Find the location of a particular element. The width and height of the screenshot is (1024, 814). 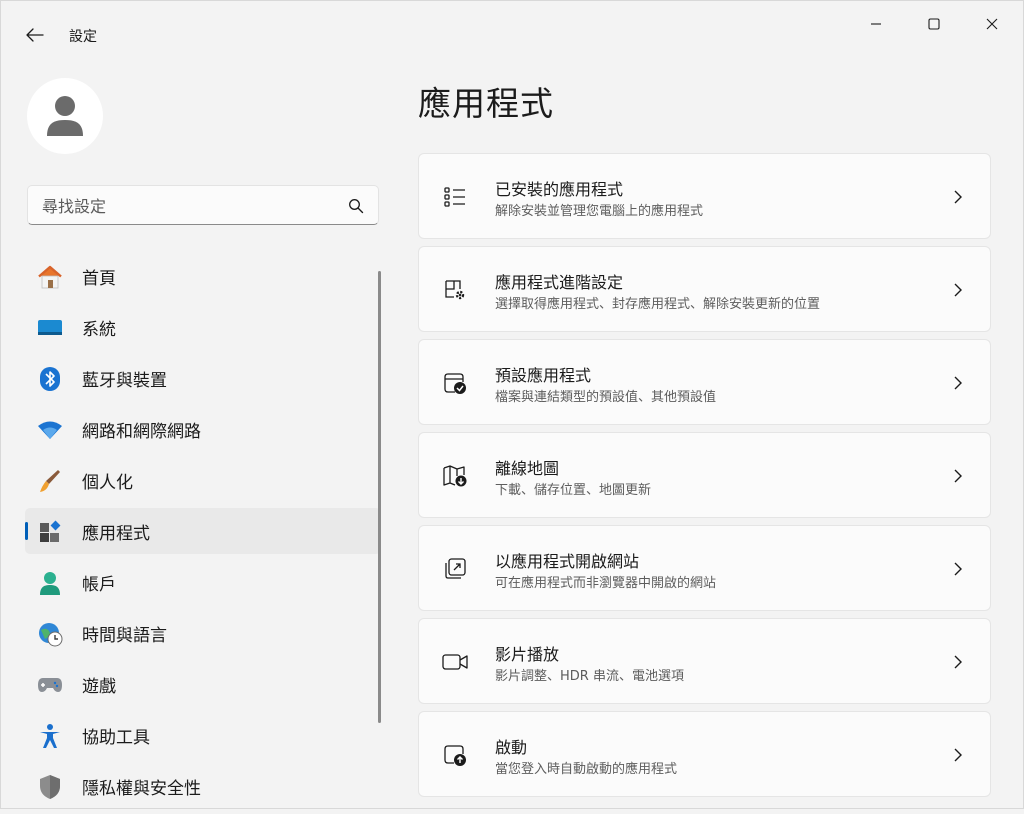

close-icon is located at coordinates (992, 24).